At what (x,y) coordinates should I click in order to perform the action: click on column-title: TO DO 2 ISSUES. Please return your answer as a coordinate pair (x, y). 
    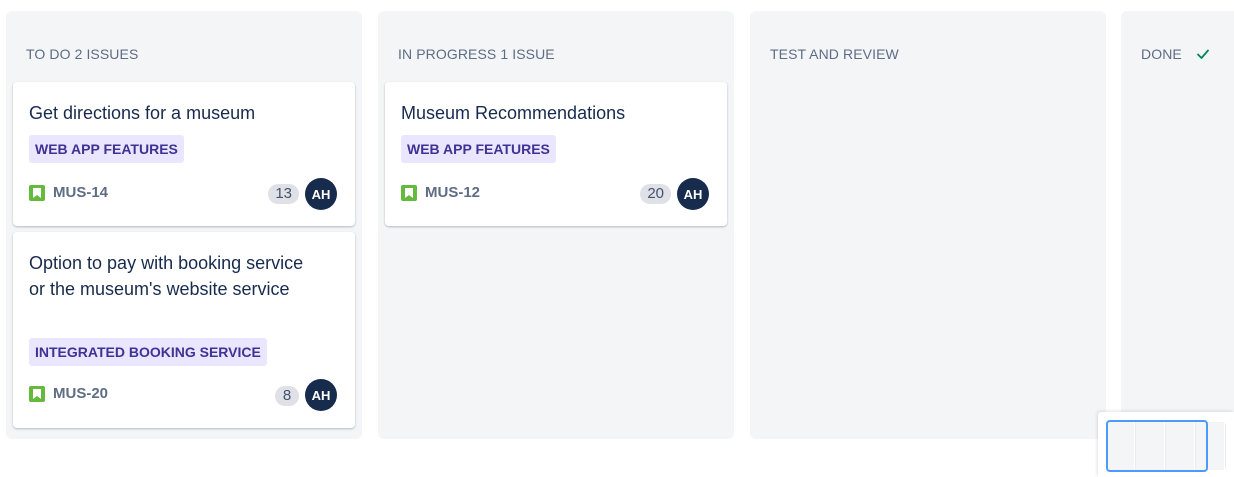
    Looking at the image, I should click on (82, 54).